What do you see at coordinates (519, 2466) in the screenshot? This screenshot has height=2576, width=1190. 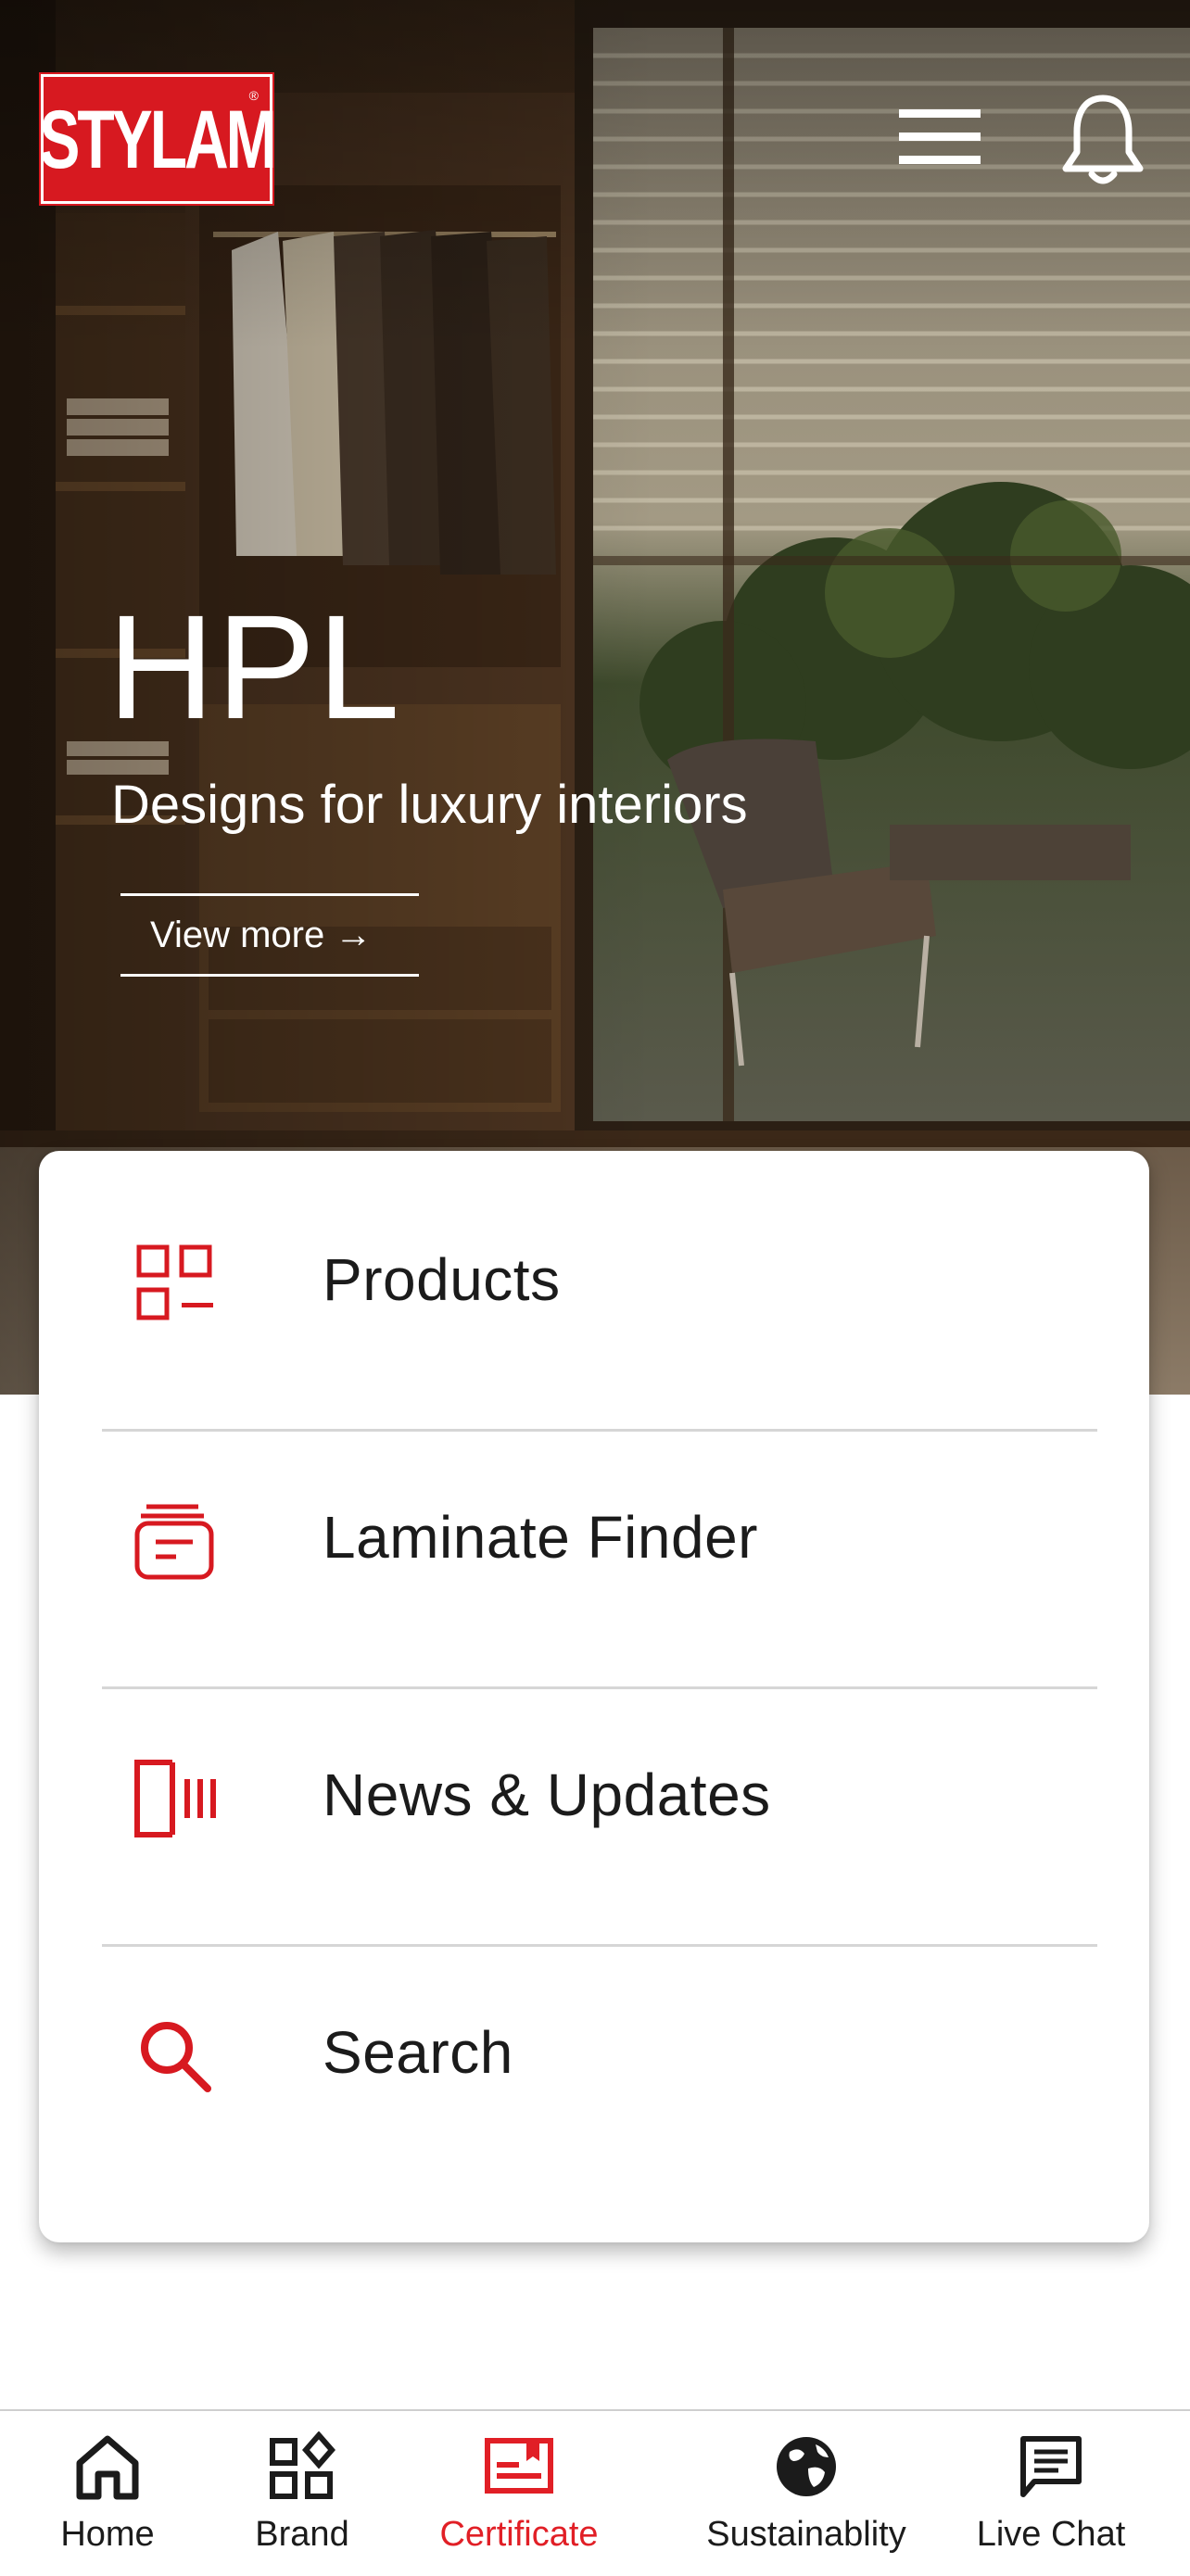 I see `certificate-icon` at bounding box center [519, 2466].